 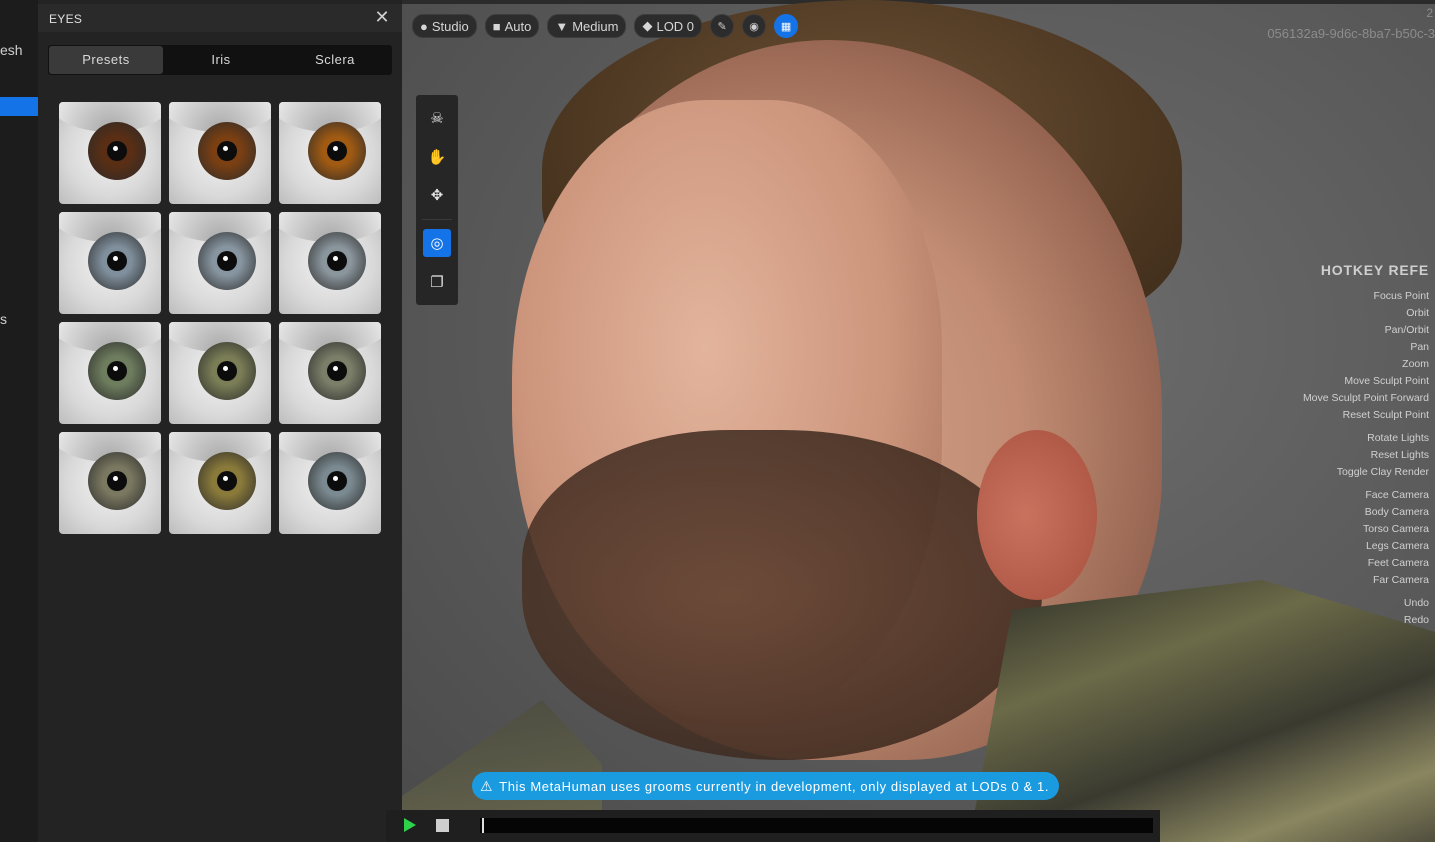 What do you see at coordinates (1406, 330) in the screenshot?
I see `hotkey-item: Pan/Orbit` at bounding box center [1406, 330].